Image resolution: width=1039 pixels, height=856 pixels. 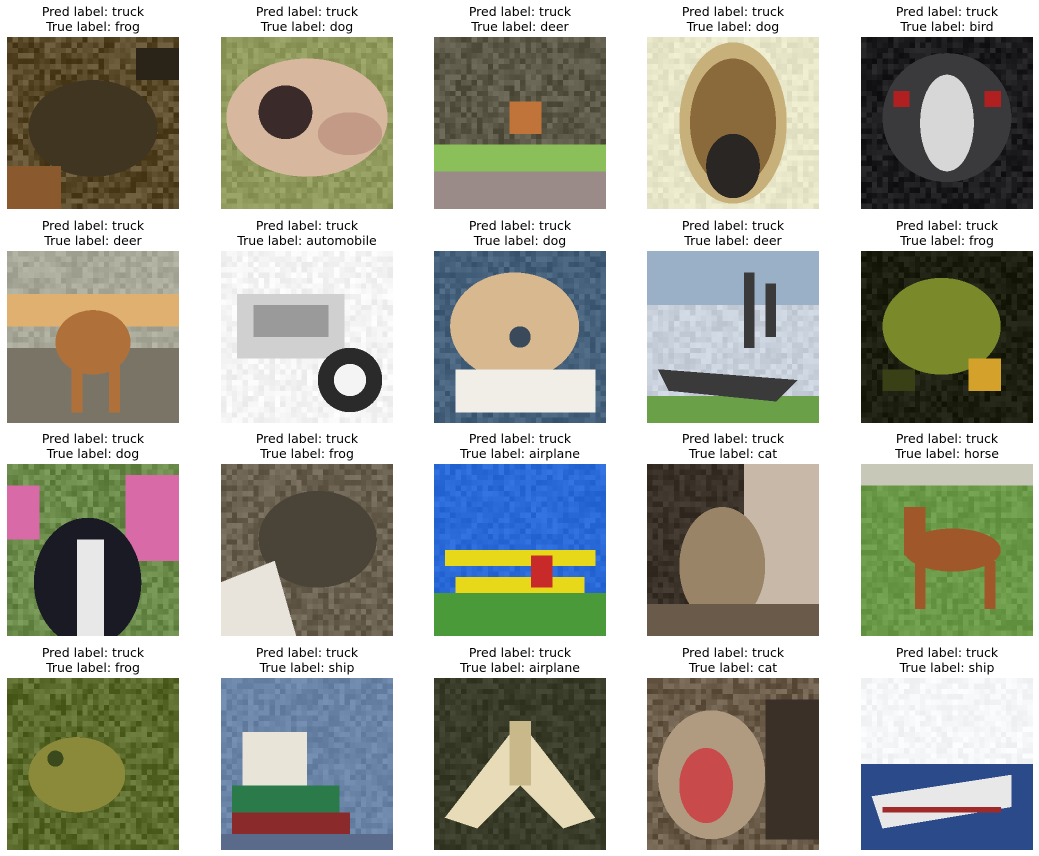 I want to click on panel-title: Pred label: truck True label: horse, so click(x=935, y=446).